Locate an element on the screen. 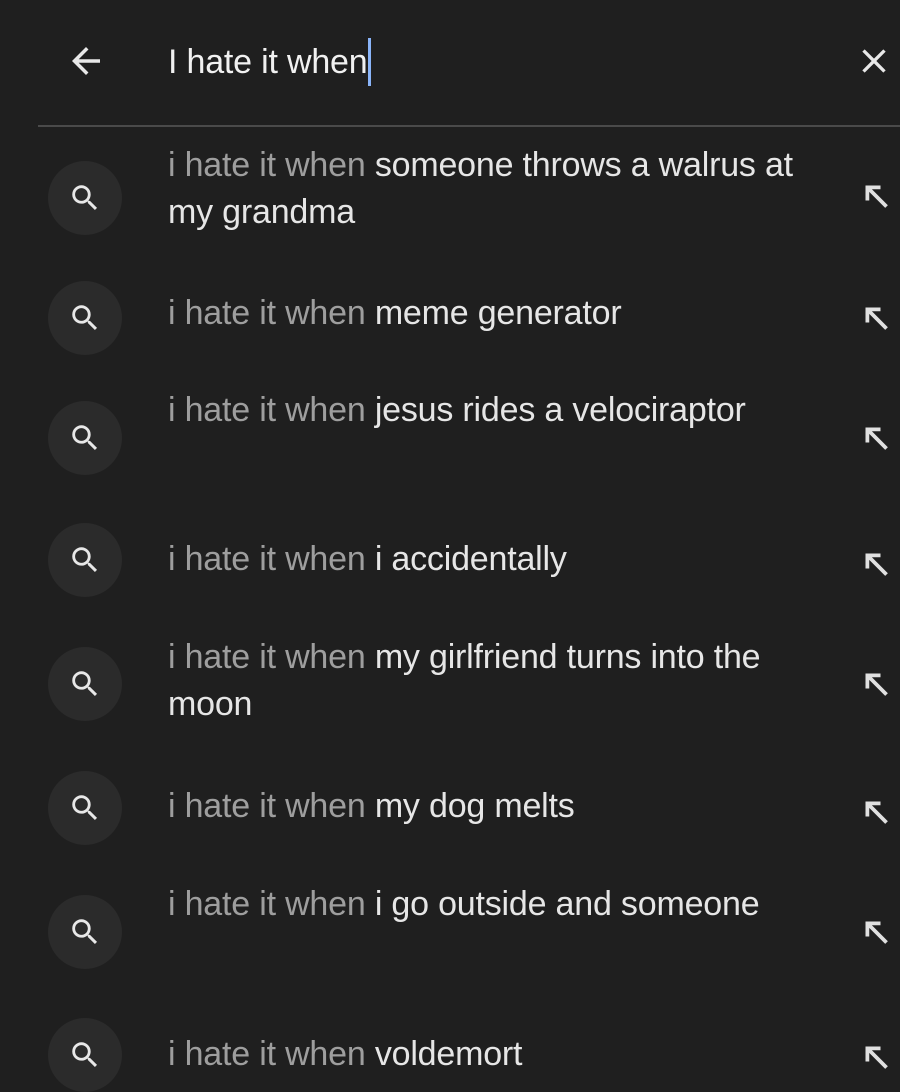 The width and height of the screenshot is (900, 1092). suggestion-item: i hate it when voldemort is located at coordinates (450, 1053).